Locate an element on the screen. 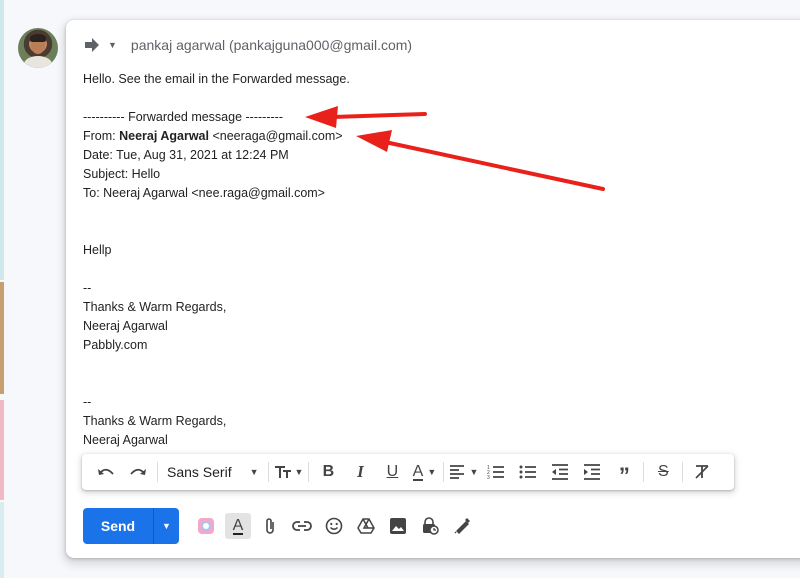 The height and width of the screenshot is (578, 800). bold-icon: B is located at coordinates (328, 472).